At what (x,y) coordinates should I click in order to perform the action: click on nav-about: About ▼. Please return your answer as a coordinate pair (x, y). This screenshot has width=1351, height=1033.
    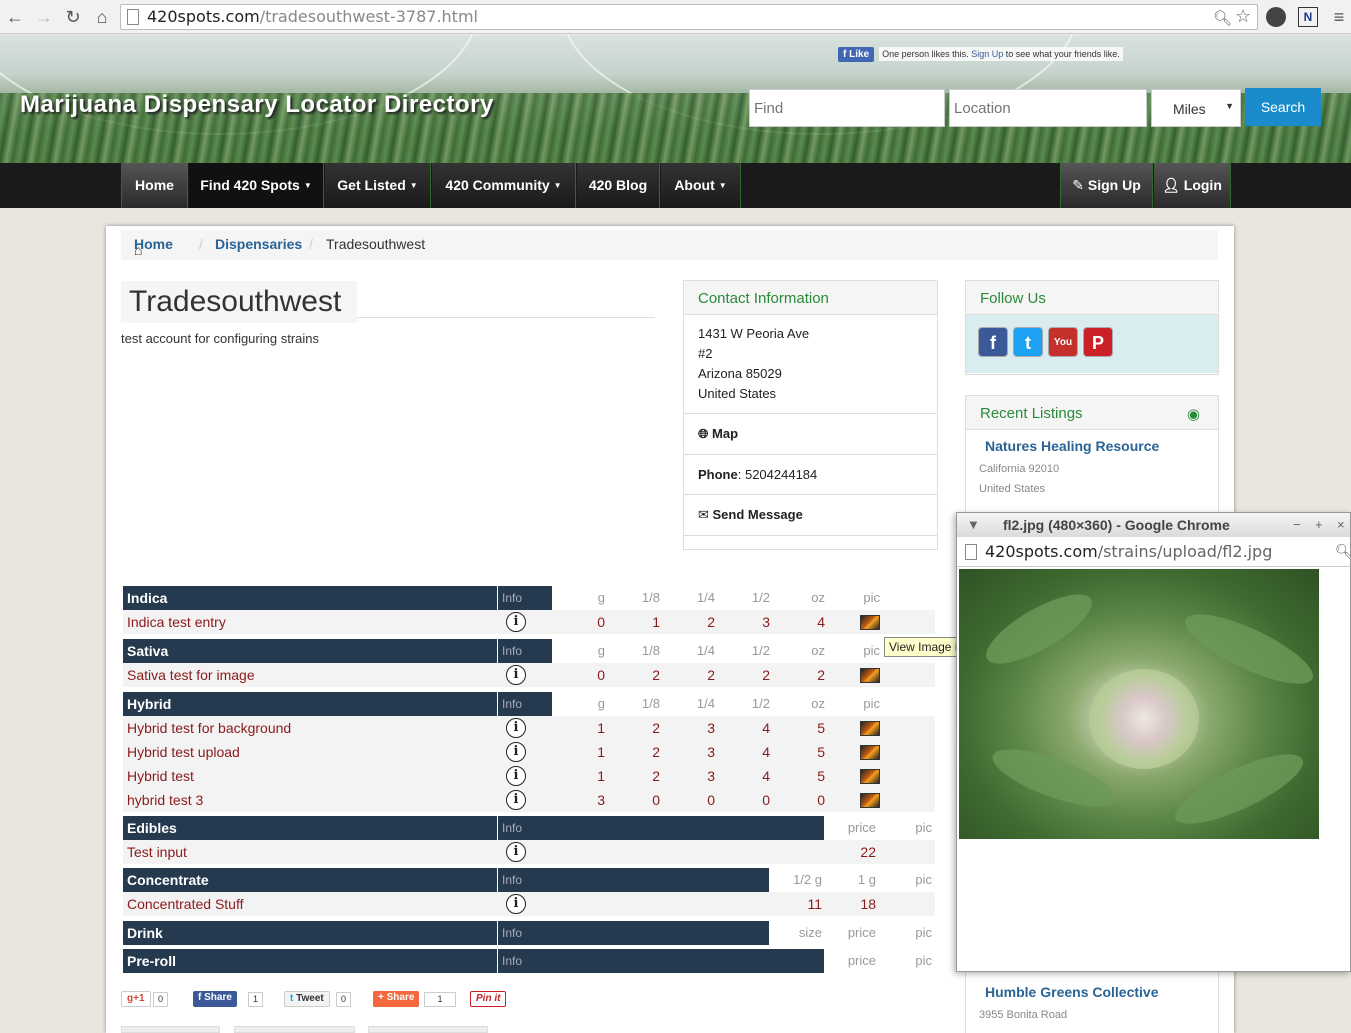
    Looking at the image, I should click on (701, 185).